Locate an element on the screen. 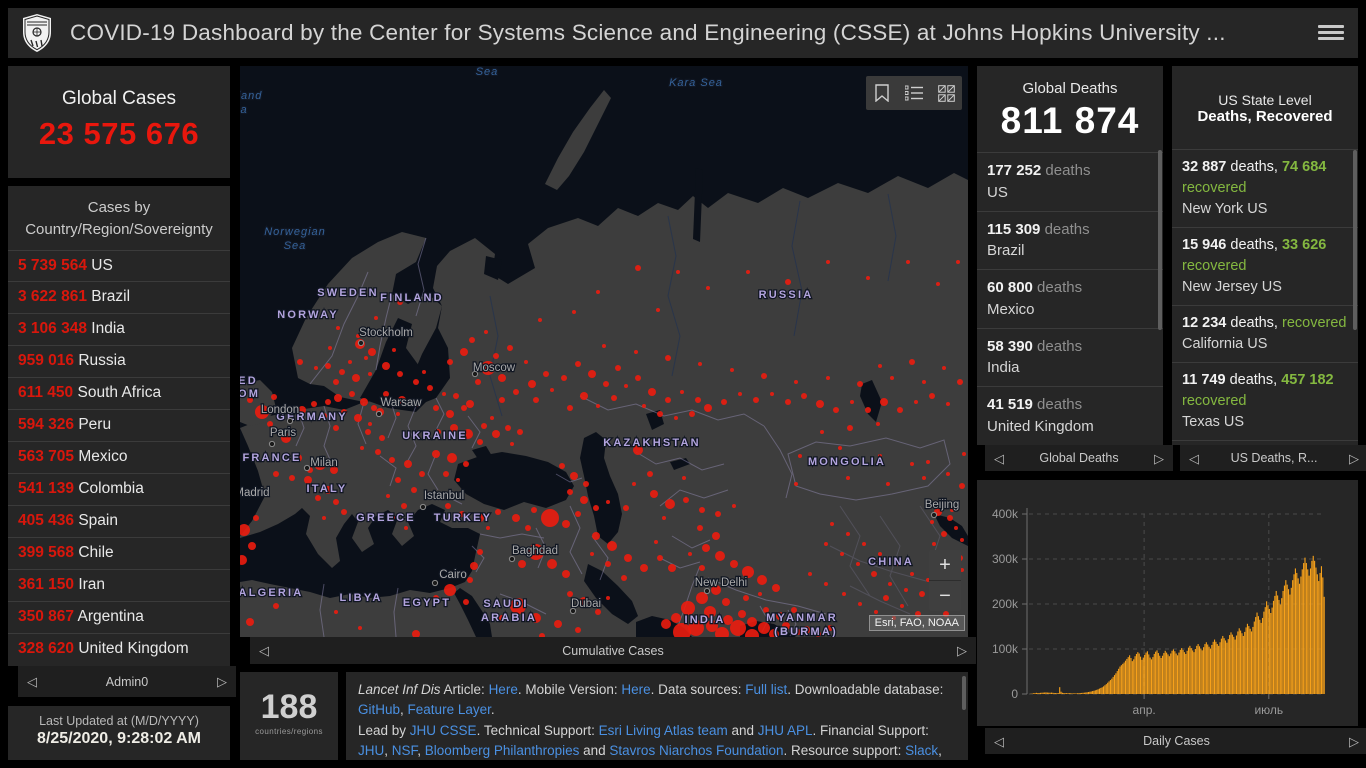  bookmark-icon is located at coordinates (882, 93).